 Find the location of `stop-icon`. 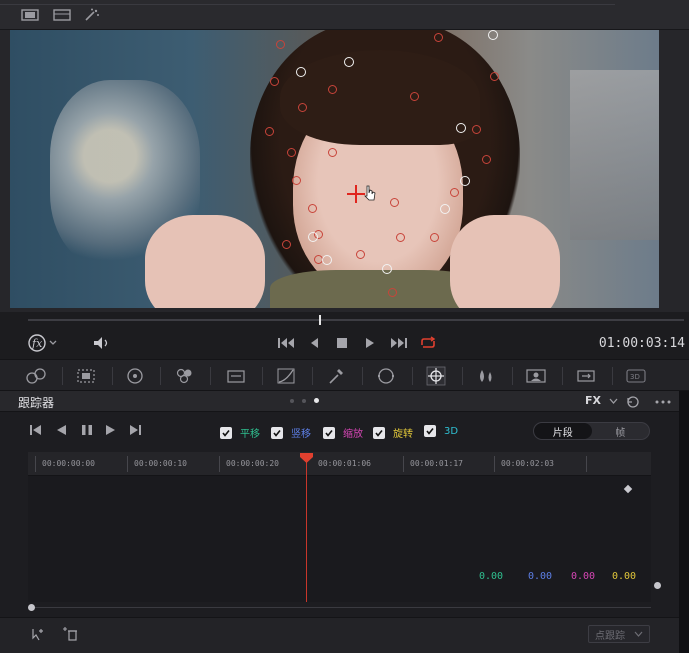

stop-icon is located at coordinates (342, 343).